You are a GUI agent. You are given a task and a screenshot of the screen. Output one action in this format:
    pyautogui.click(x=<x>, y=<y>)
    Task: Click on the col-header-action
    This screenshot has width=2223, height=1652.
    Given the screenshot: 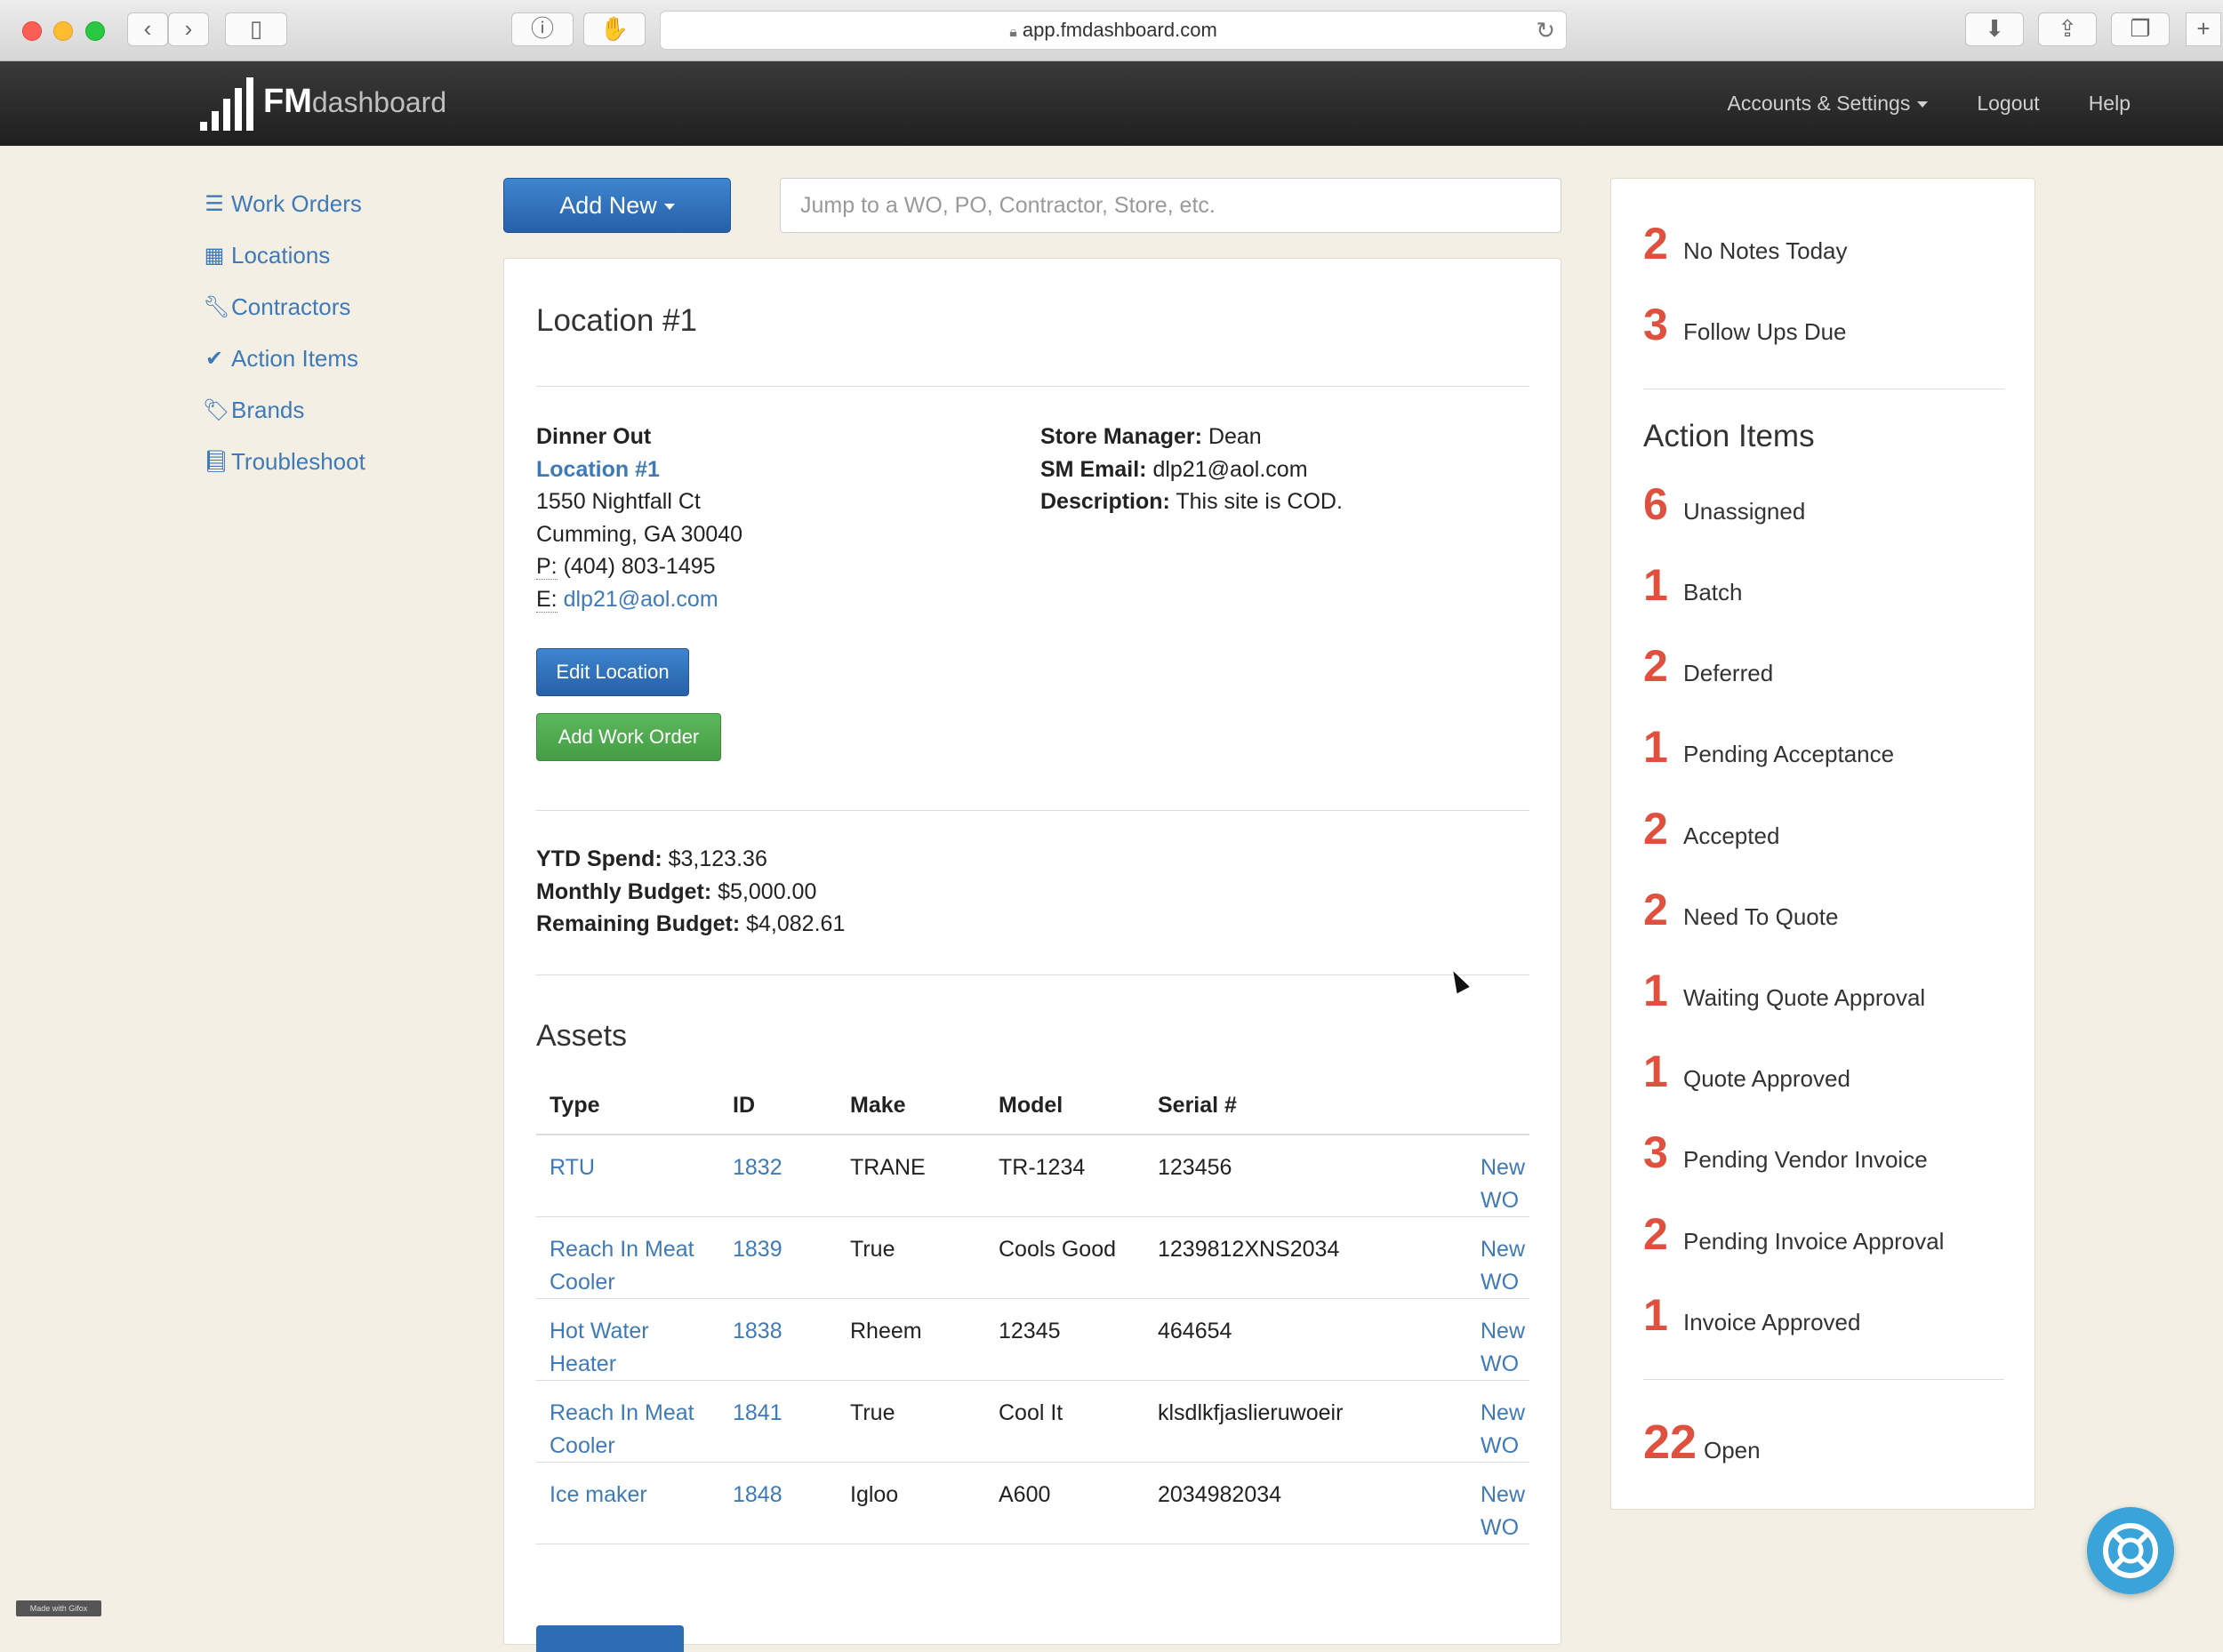 What is the action you would take?
    pyautogui.click(x=1498, y=1106)
    